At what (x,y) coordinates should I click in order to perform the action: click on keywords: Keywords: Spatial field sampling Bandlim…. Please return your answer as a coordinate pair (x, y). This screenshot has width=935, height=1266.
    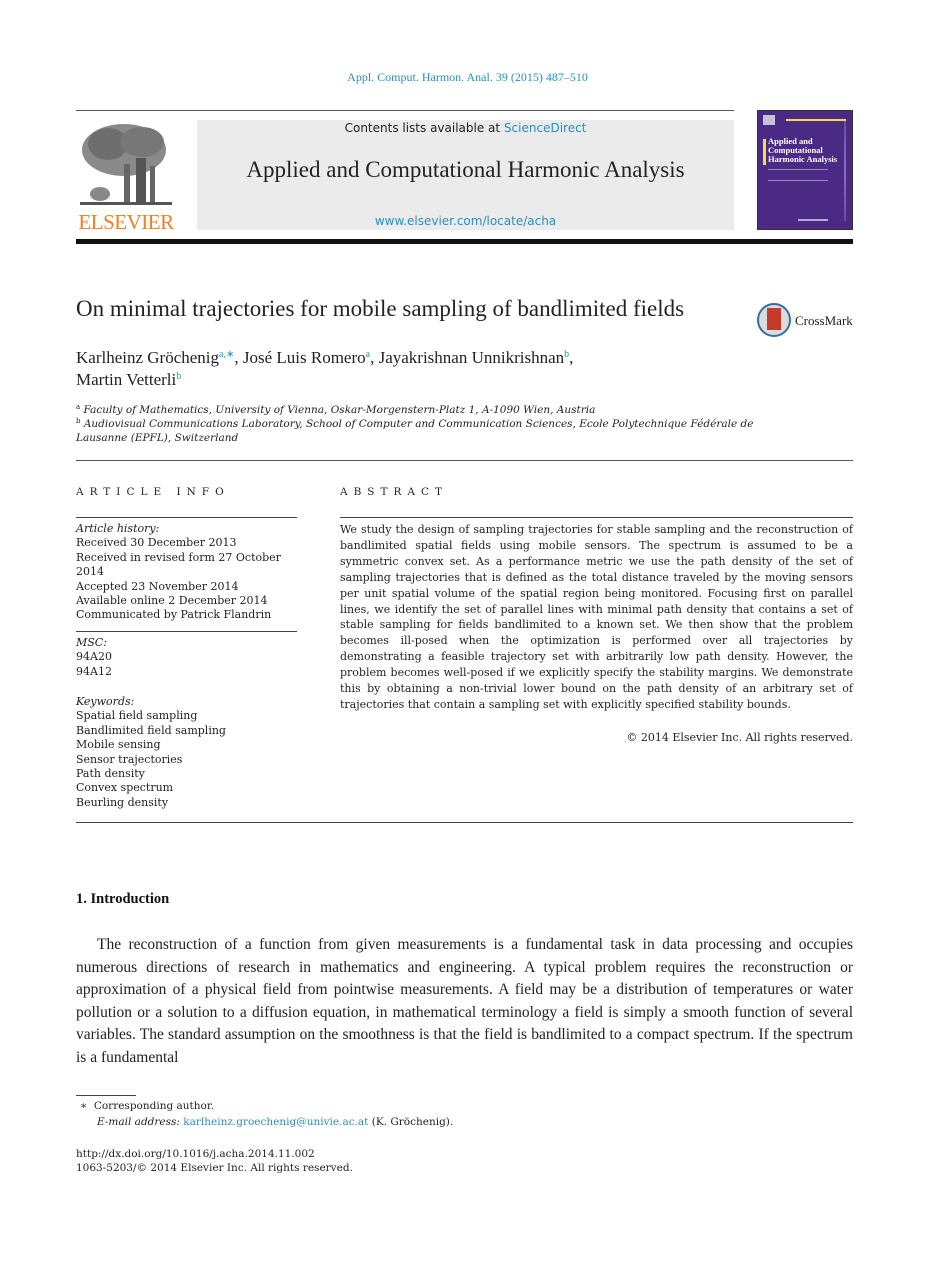
    Looking at the image, I should click on (191, 752).